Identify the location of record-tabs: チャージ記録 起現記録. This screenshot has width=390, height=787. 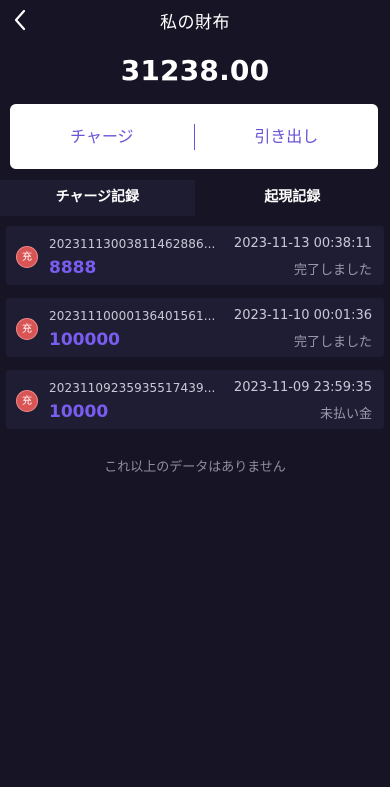
(195, 198).